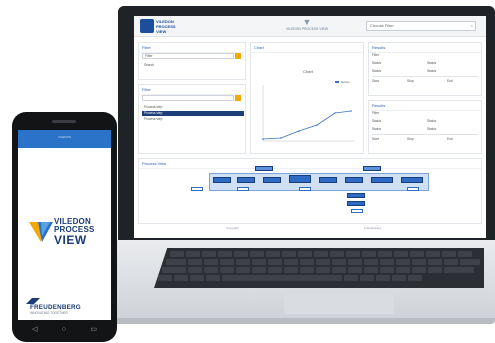  I want to click on viledon-v-logo-icon, so click(41, 232).